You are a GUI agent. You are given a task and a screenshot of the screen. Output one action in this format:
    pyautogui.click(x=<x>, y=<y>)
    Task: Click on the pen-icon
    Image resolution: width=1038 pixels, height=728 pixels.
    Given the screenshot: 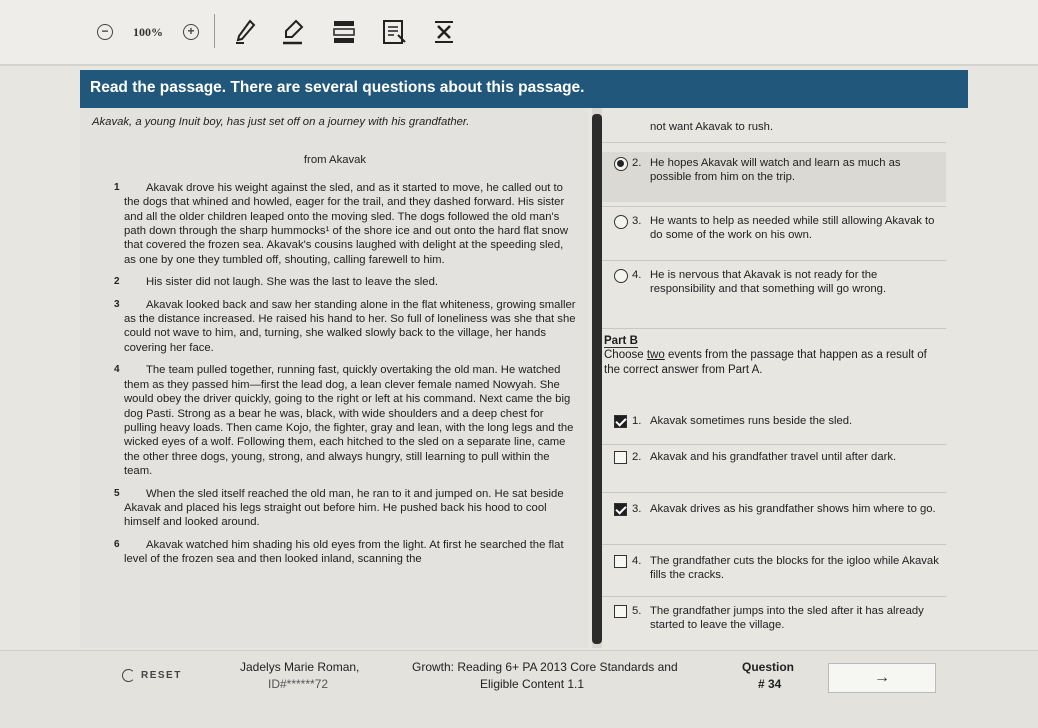 What is the action you would take?
    pyautogui.click(x=246, y=31)
    